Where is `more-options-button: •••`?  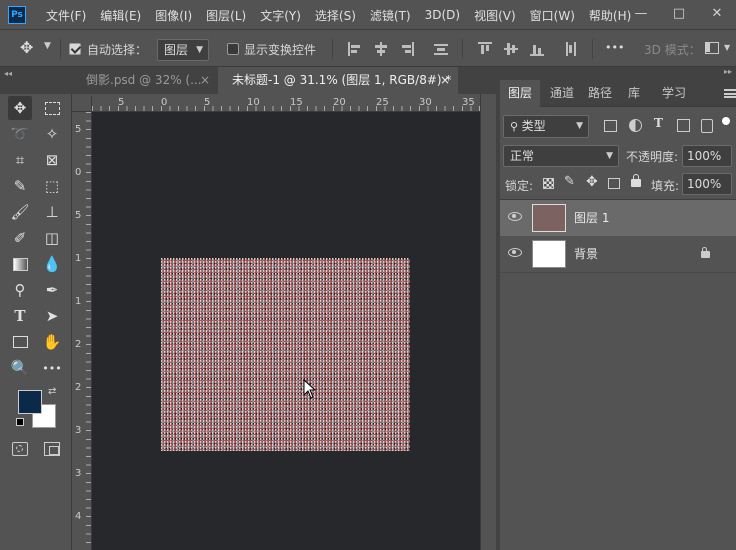
more-options-button: ••• is located at coordinates (614, 47).